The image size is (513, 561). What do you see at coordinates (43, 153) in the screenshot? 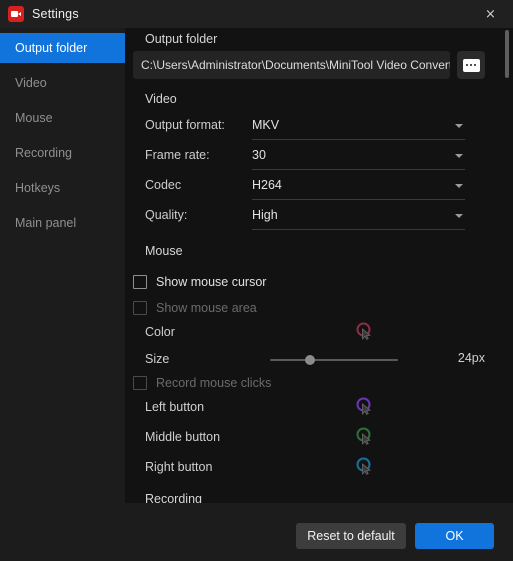
I see `sidebar-item-label: Recording` at bounding box center [43, 153].